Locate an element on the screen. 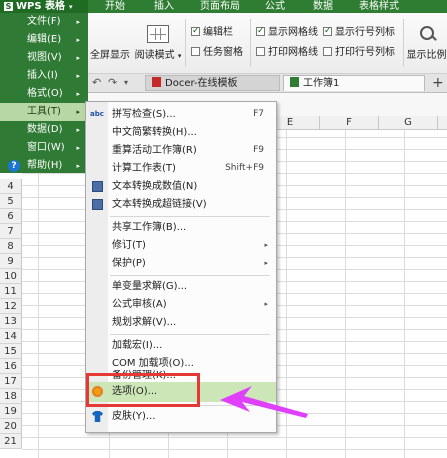  calc-sheet-item: 计算工作表(T) Shift+F9 is located at coordinates (181, 168).